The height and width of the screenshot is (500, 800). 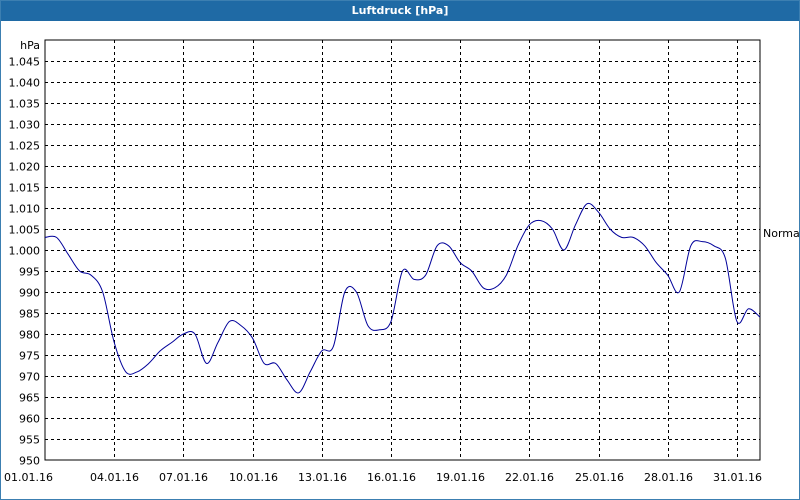 I want to click on y-tick-label: 1.025, so click(x=25, y=146).